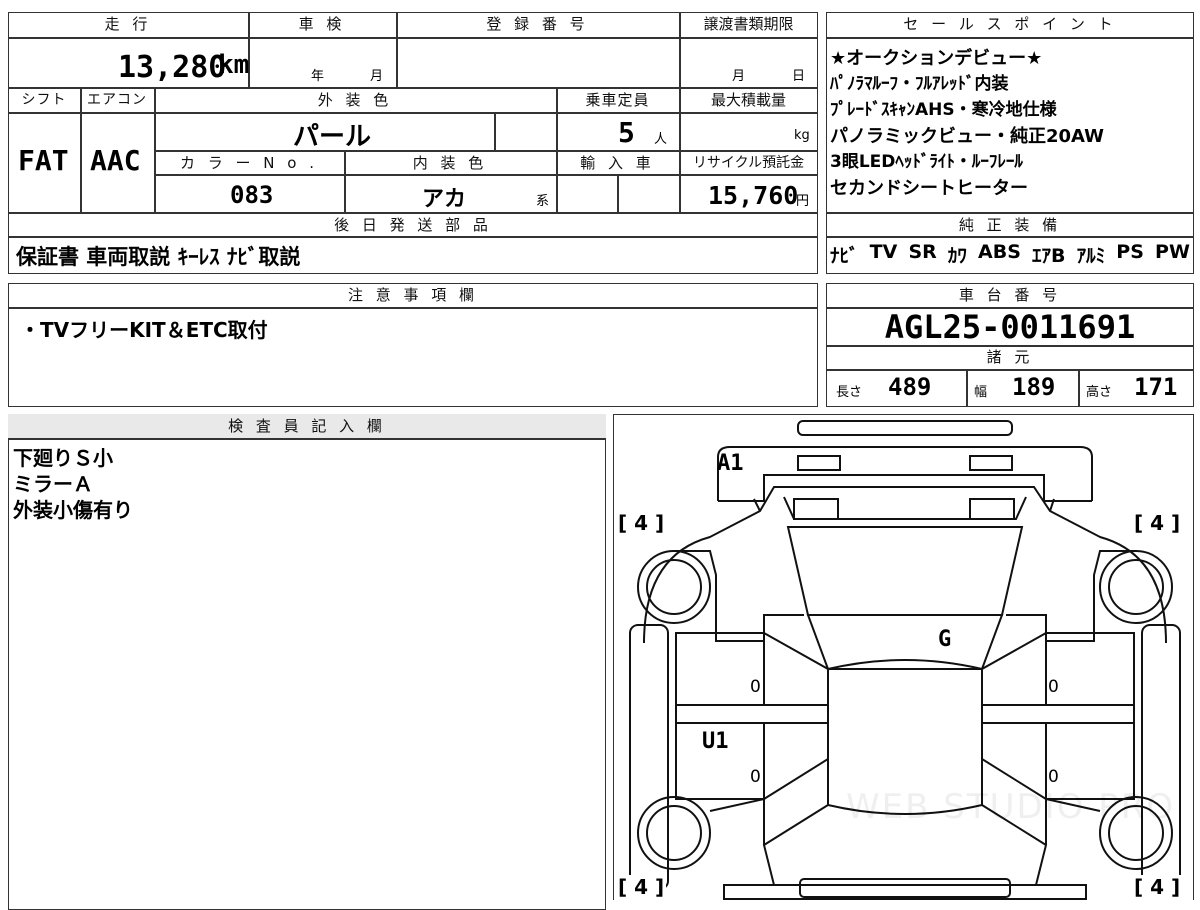 The width and height of the screenshot is (1200, 910). I want to click on transfer-day-label: 日, so click(799, 76).